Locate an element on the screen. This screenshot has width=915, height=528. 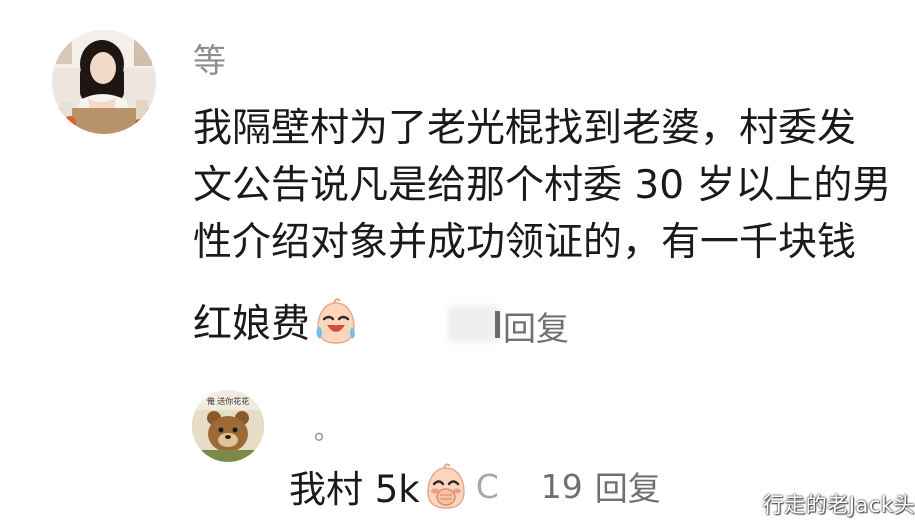
bear-cartoon-icon: 俺 送你花花 is located at coordinates (228, 426).